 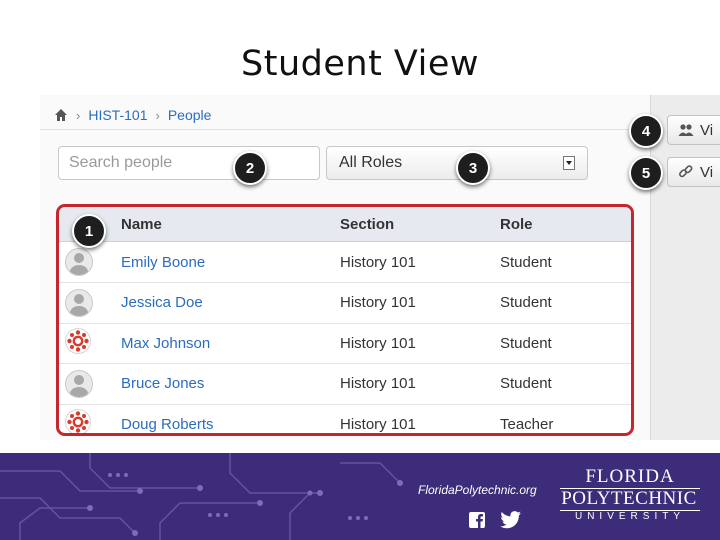 What do you see at coordinates (167, 418) in the screenshot?
I see `person-name-link: Doug Roberts` at bounding box center [167, 418].